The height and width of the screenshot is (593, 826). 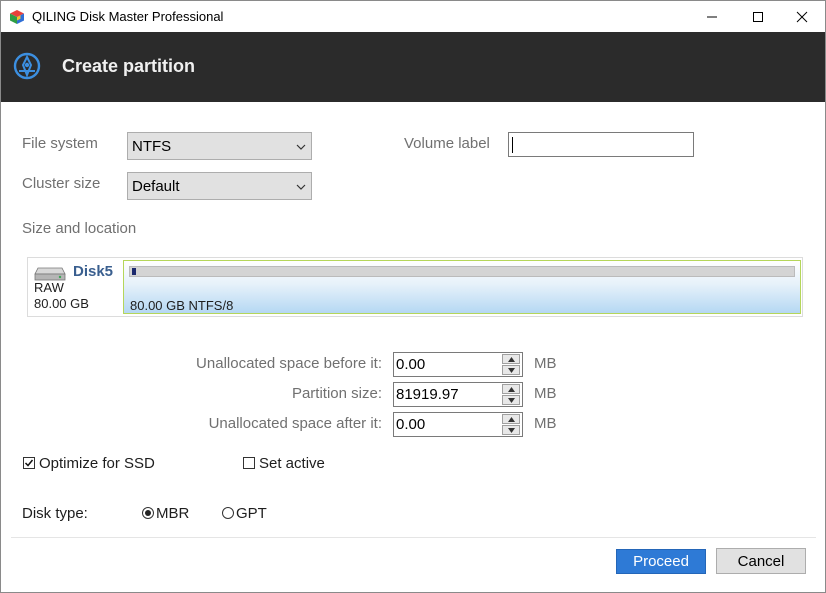 I want to click on before-space-decrement-button, so click(x=511, y=370).